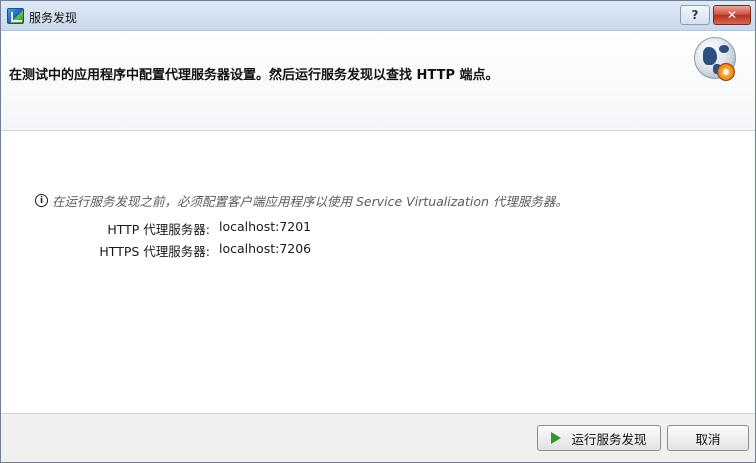 Image resolution: width=756 pixels, height=463 pixels. I want to click on help-button: ?, so click(695, 15).